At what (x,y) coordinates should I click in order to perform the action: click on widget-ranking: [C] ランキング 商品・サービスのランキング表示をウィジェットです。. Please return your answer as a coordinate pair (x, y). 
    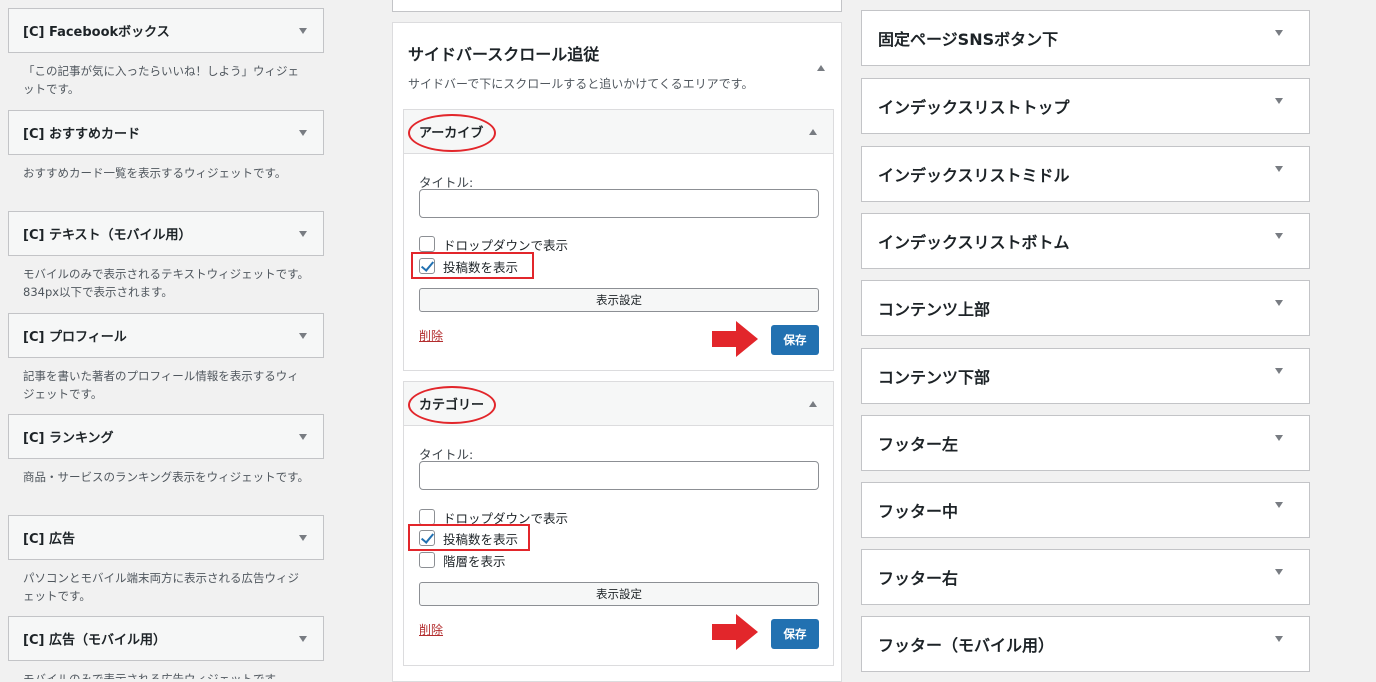
    Looking at the image, I should click on (166, 450).